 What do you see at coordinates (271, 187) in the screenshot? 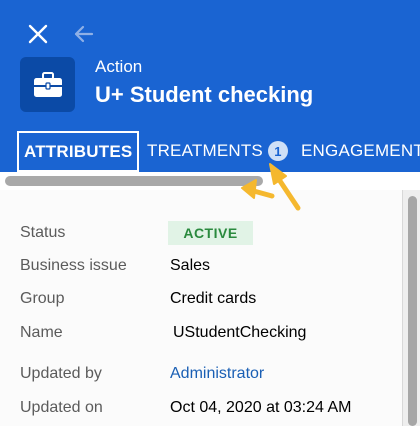
I see `arrow-pointer-icon` at bounding box center [271, 187].